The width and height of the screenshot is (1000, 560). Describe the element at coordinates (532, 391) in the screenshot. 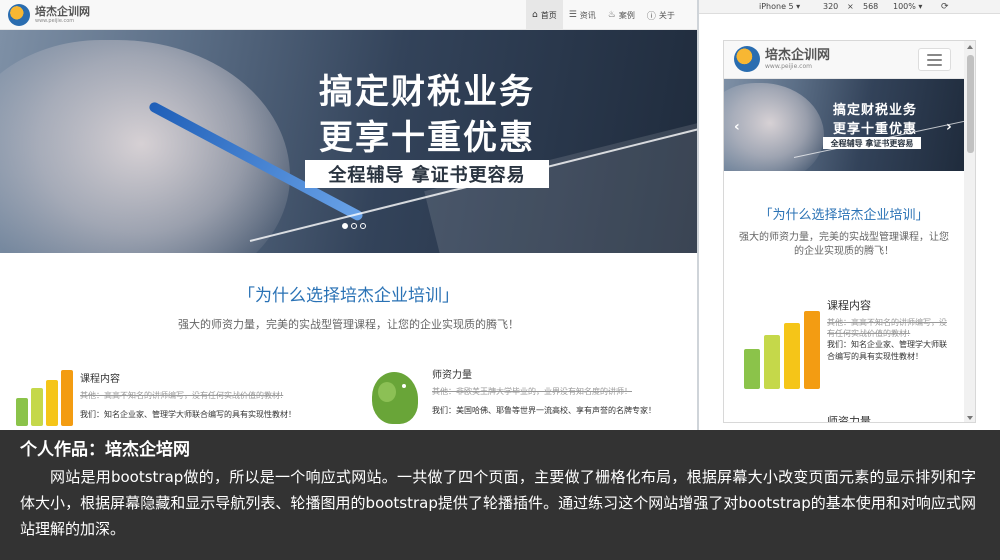

I see `feature-strike-text: 其他：非欧美王牌大学毕业的，业界没有知名度的讲师！` at that location.